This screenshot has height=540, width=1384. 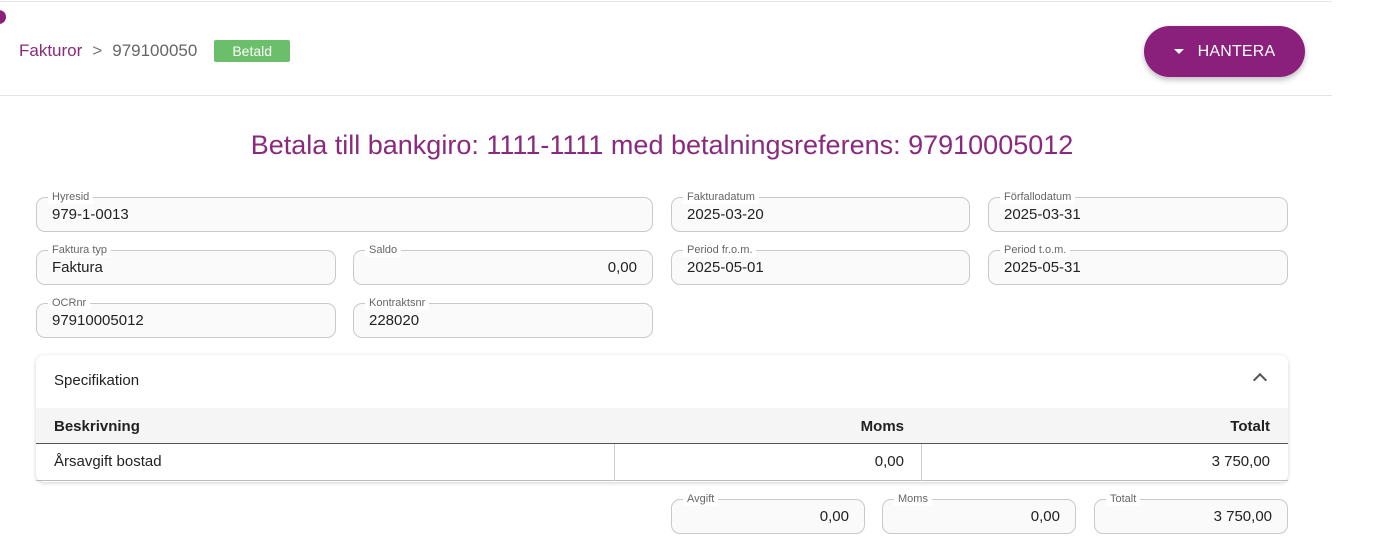 I want to click on totalt-total-label: Totalt, so click(x=1123, y=499).